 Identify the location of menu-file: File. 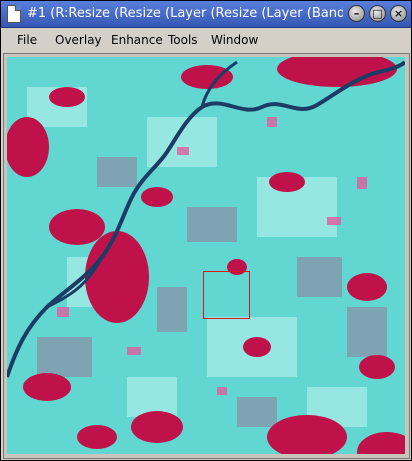
(27, 40).